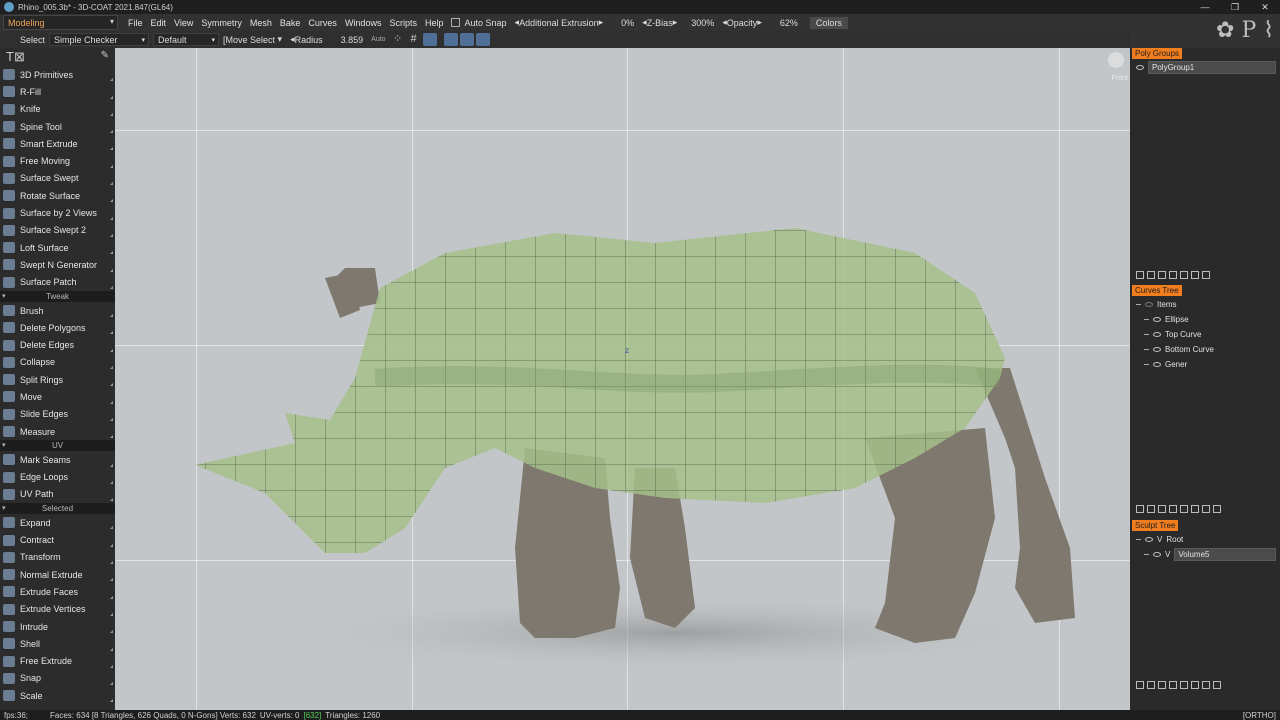  I want to click on tool-swept-n-generator: Swept N Generator, so click(57, 264).